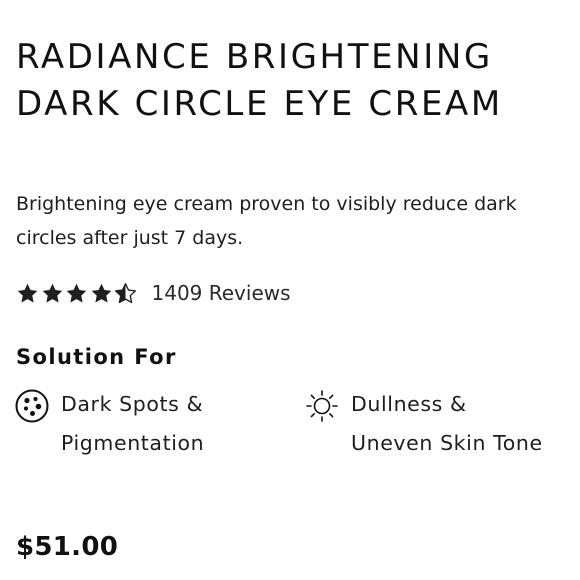 The image size is (580, 580). I want to click on solution-item-dullness: Dullness & Uneven Skin Tone, so click(427, 424).